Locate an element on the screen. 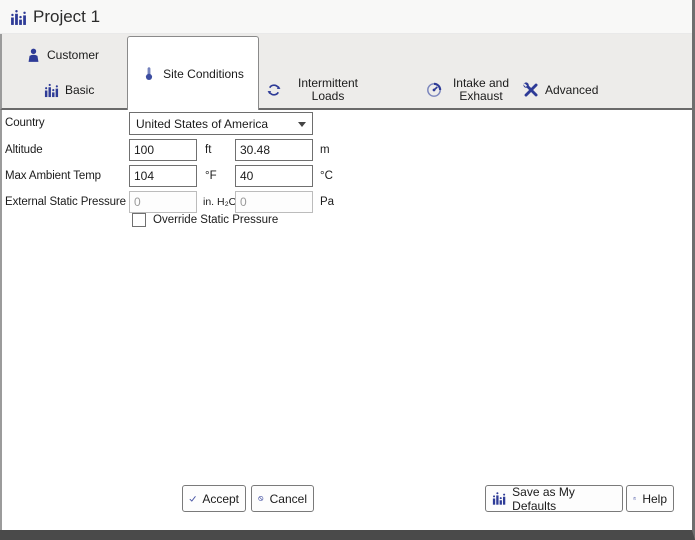 Image resolution: width=695 pixels, height=540 pixels. tab-label: Intermittent Loads is located at coordinates (328, 89).